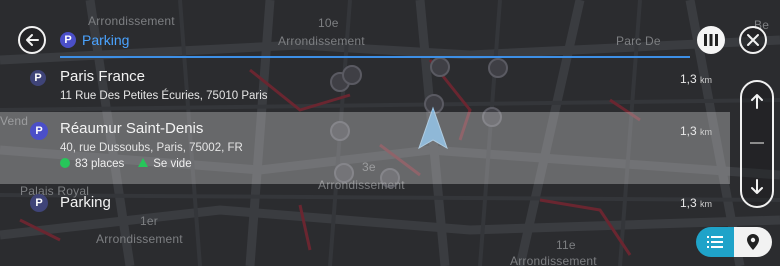  Describe the element at coordinates (143, 162) in the screenshot. I see `triangle-up-icon` at that location.